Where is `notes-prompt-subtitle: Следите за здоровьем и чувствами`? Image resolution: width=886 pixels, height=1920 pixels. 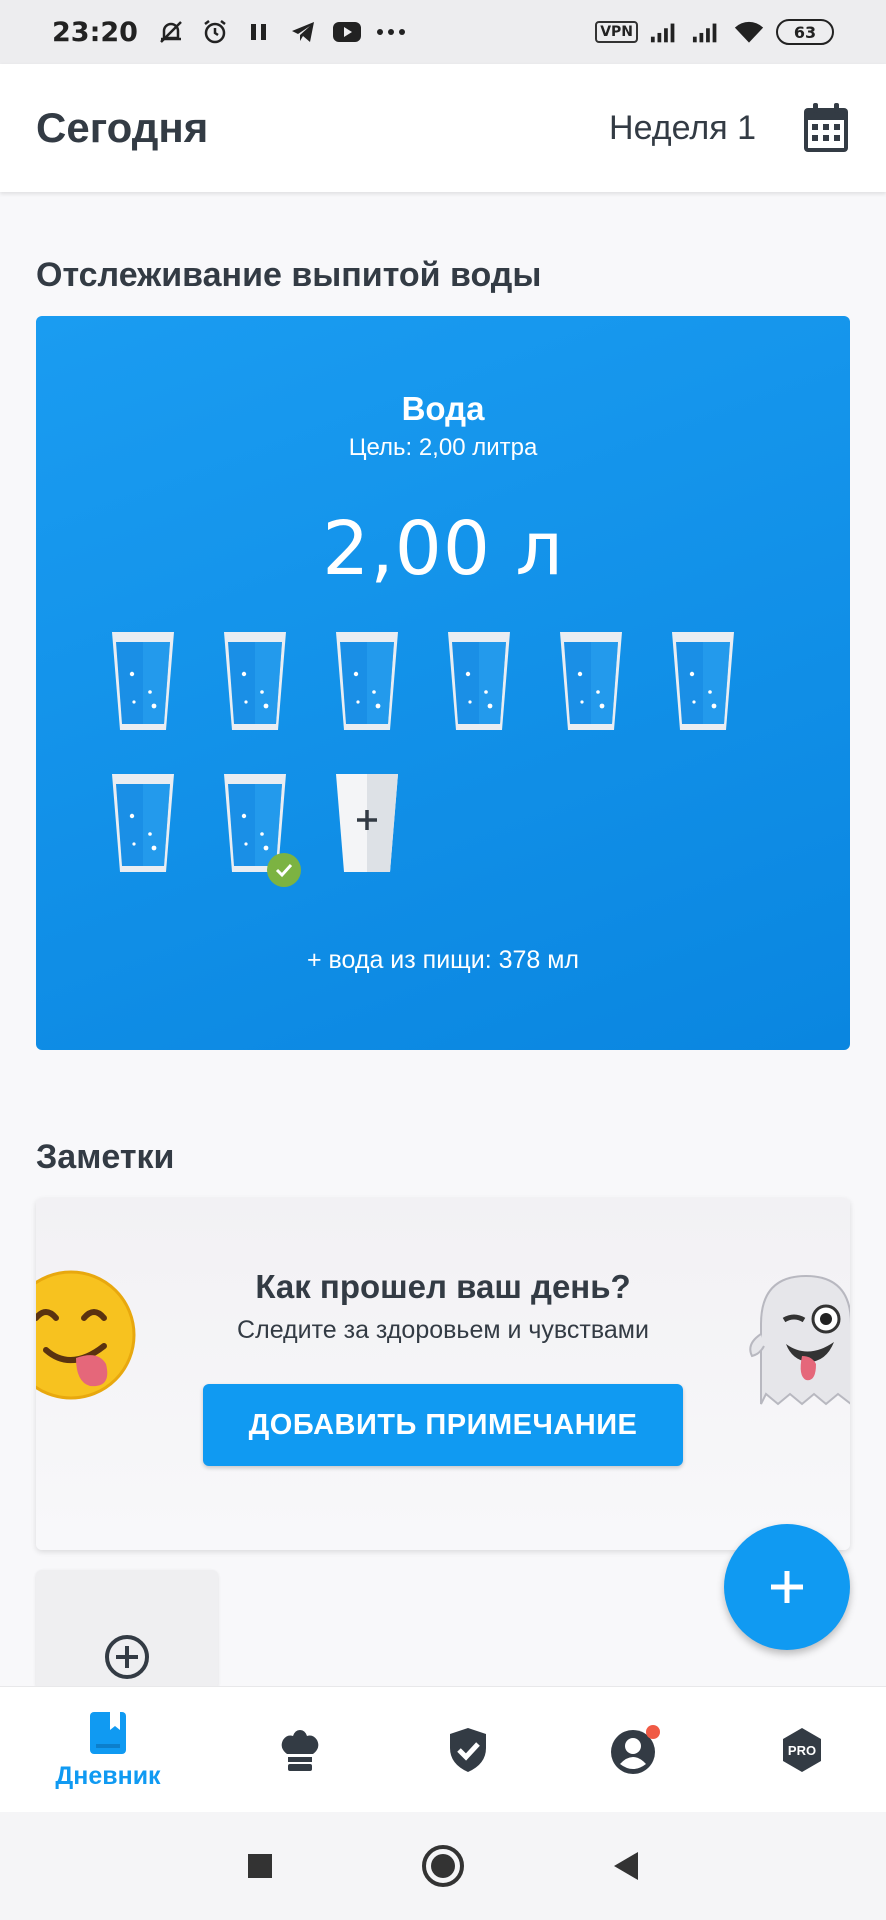
notes-prompt-subtitle: Следите за здоровьем и чувствами is located at coordinates (443, 1330).